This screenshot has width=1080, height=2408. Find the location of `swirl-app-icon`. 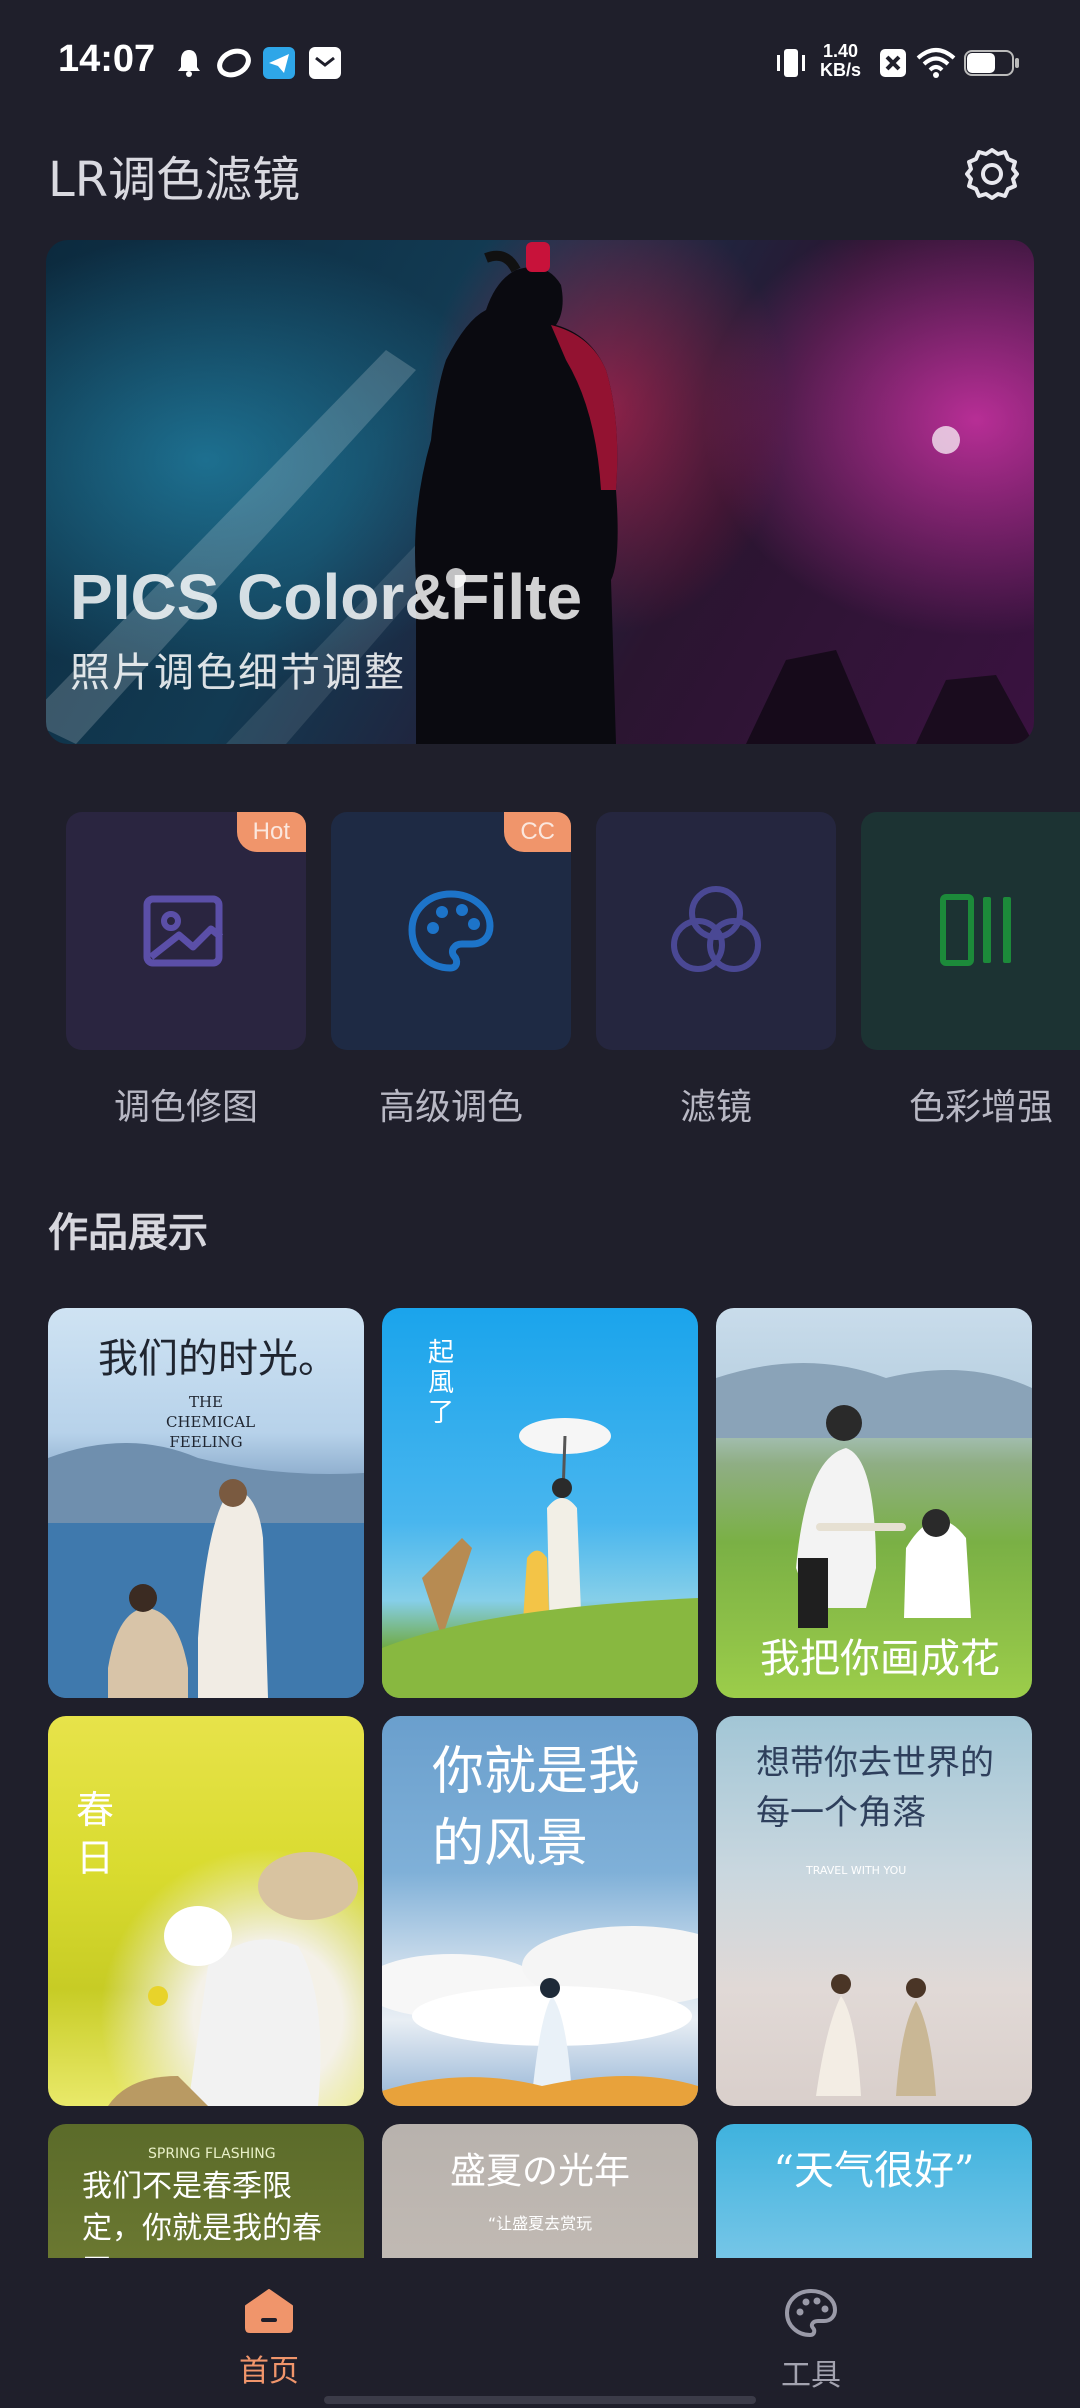

swirl-app-icon is located at coordinates (234, 63).